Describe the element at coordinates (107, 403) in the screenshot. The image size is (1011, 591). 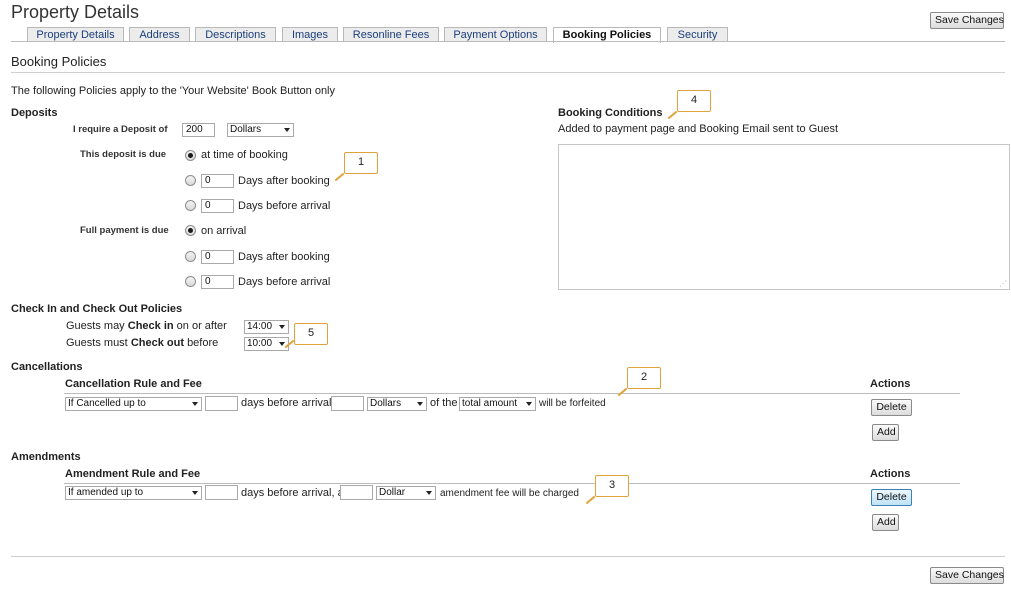
I see `cancellation-rule-value: If Cancelled up to` at that location.